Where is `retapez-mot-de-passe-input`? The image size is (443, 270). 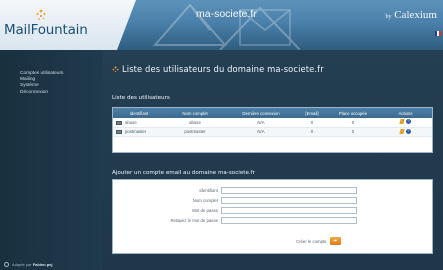
retapez-mot-de-passe-input is located at coordinates (289, 220).